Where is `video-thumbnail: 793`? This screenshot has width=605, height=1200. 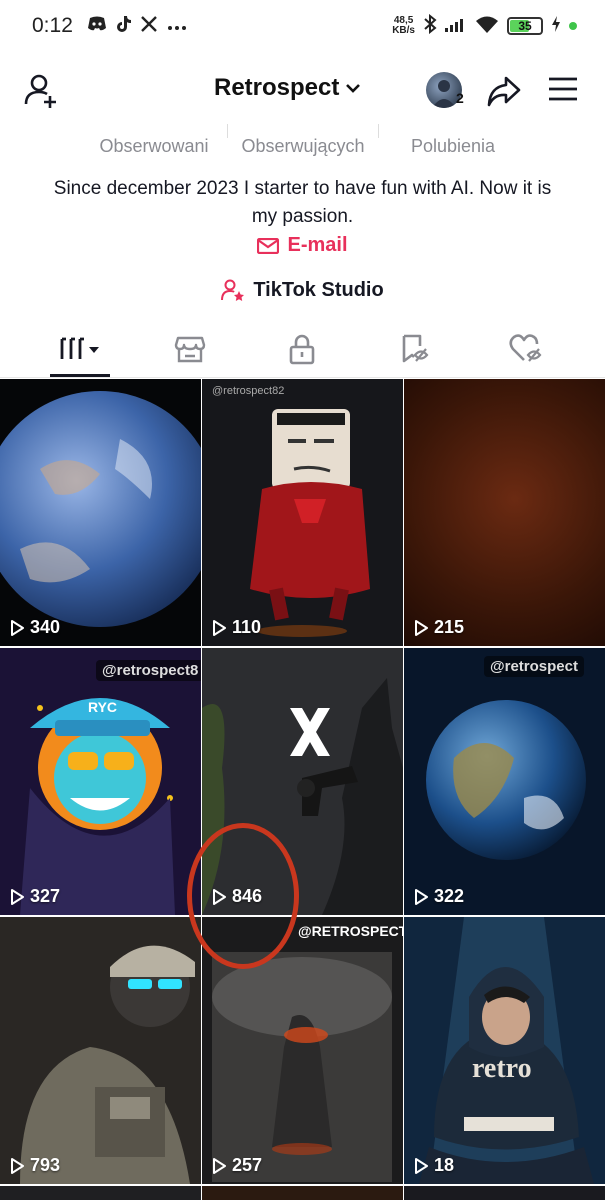
video-thumbnail: 793 is located at coordinates (100, 1050).